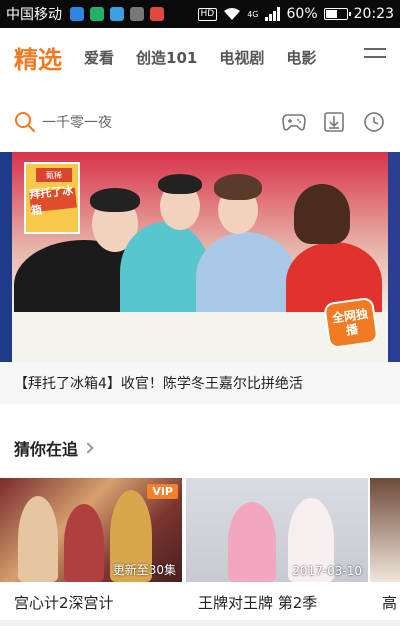 Image resolution: width=400 pixels, height=626 pixels. What do you see at coordinates (232, 14) in the screenshot?
I see `wifi-icon` at bounding box center [232, 14].